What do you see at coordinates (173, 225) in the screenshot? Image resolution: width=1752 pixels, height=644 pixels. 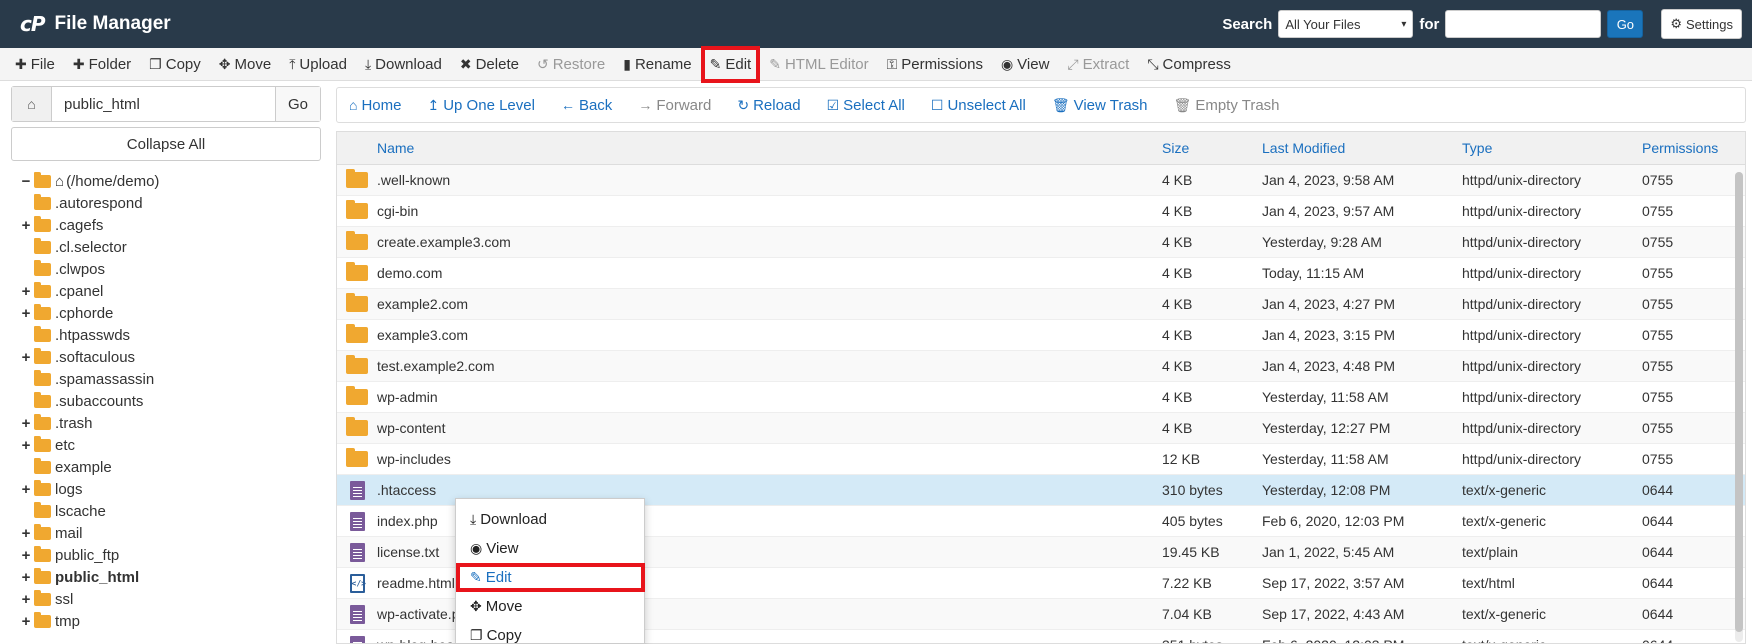 I see `tree-item: + .cagefs` at bounding box center [173, 225].